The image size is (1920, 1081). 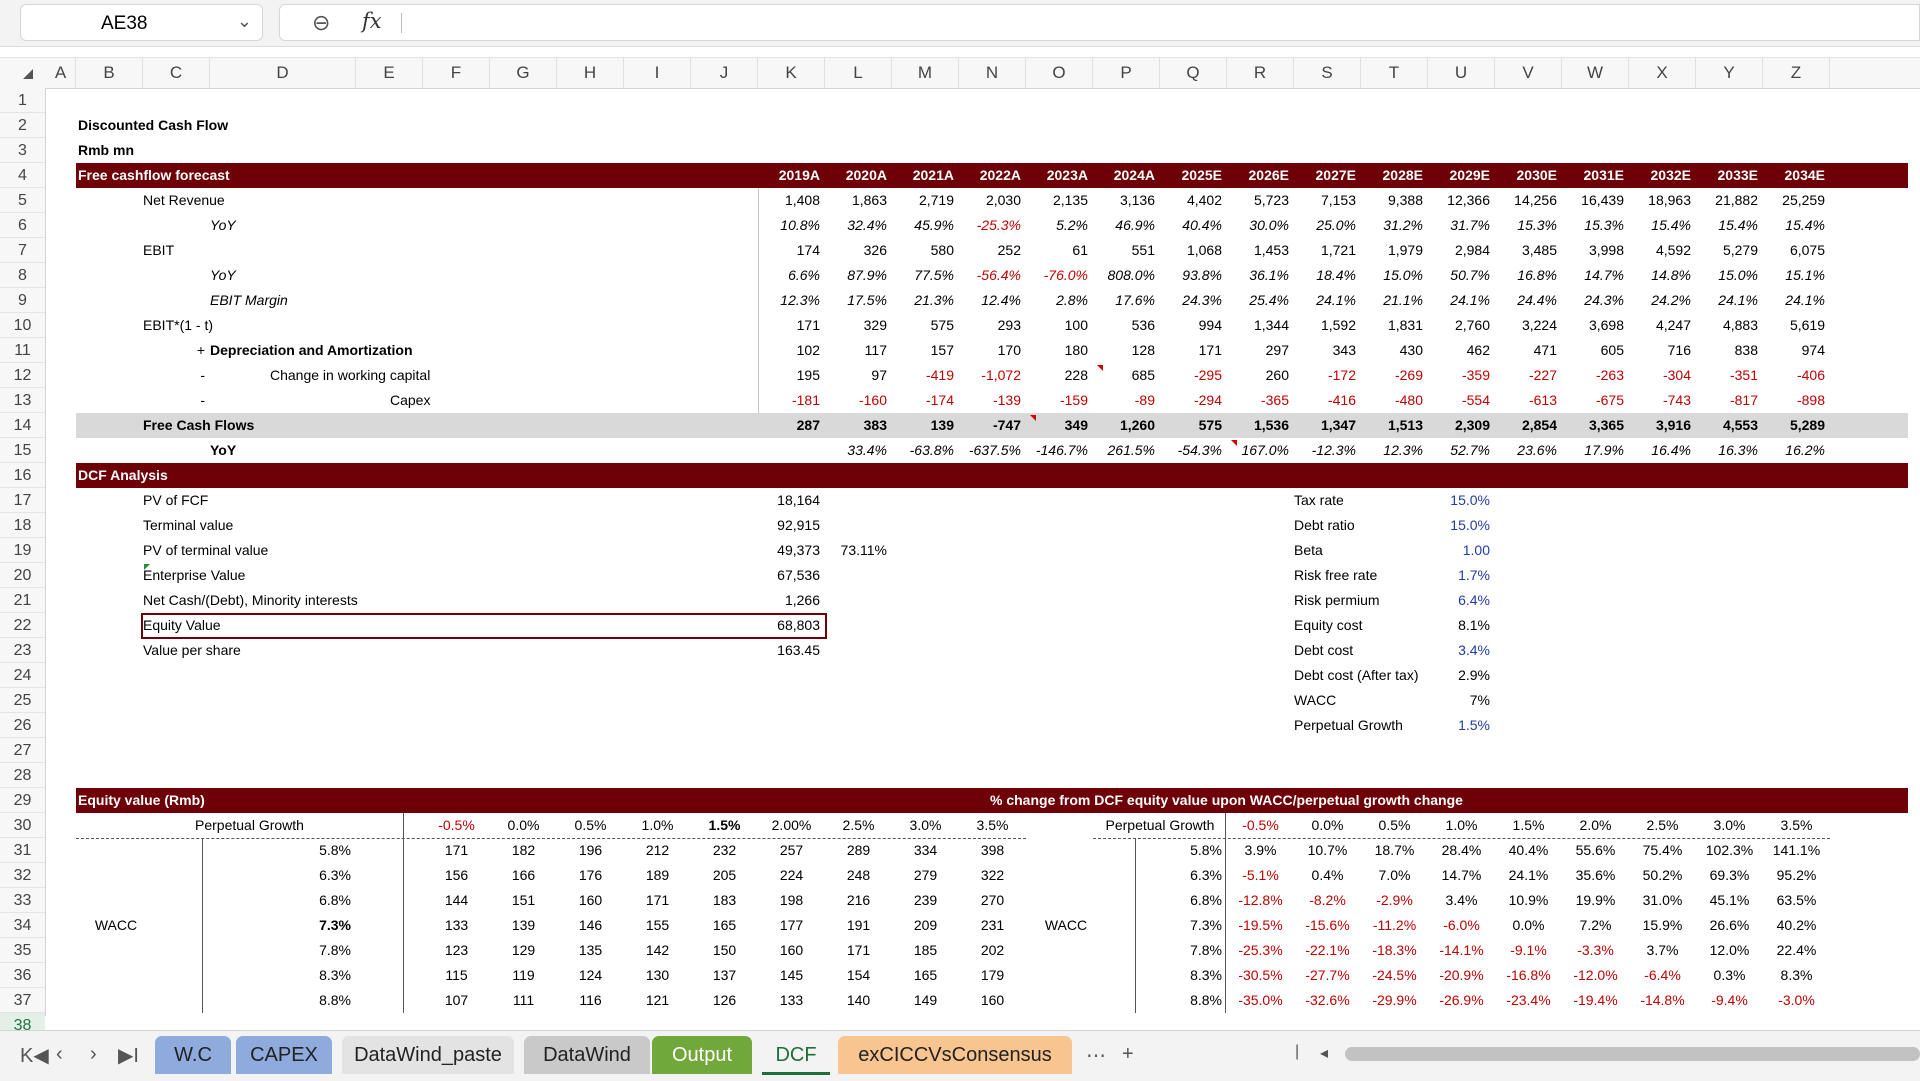 I want to click on forecast-value: 25.0%, so click(x=1336, y=225).